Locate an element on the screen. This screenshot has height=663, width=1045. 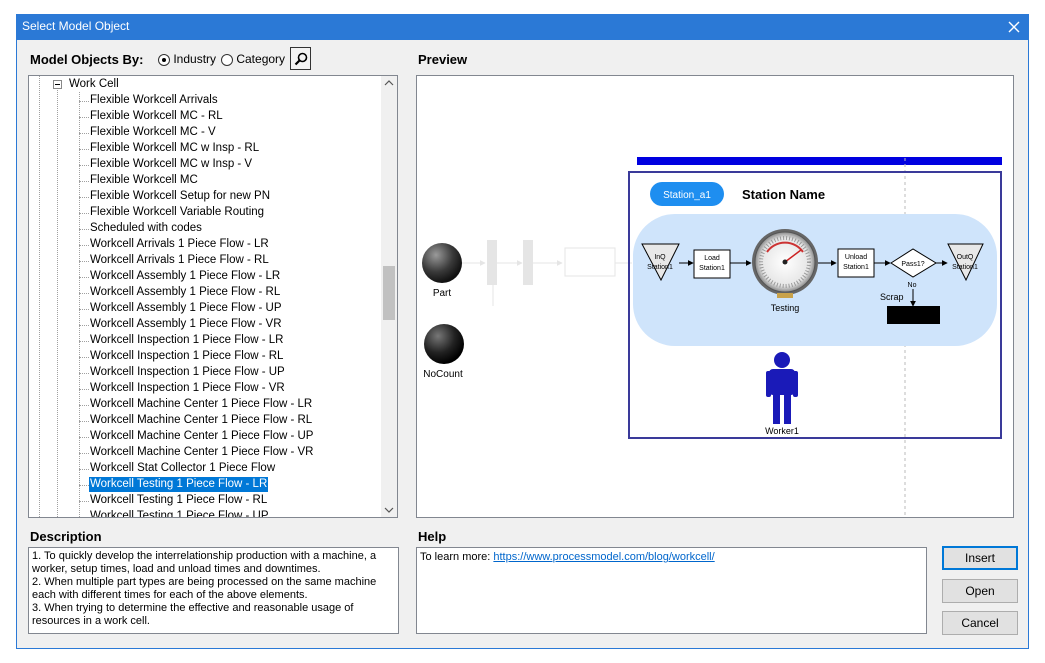
tree-item: Workcell Assembly 1 Piece Flow - VR is located at coordinates (186, 324).